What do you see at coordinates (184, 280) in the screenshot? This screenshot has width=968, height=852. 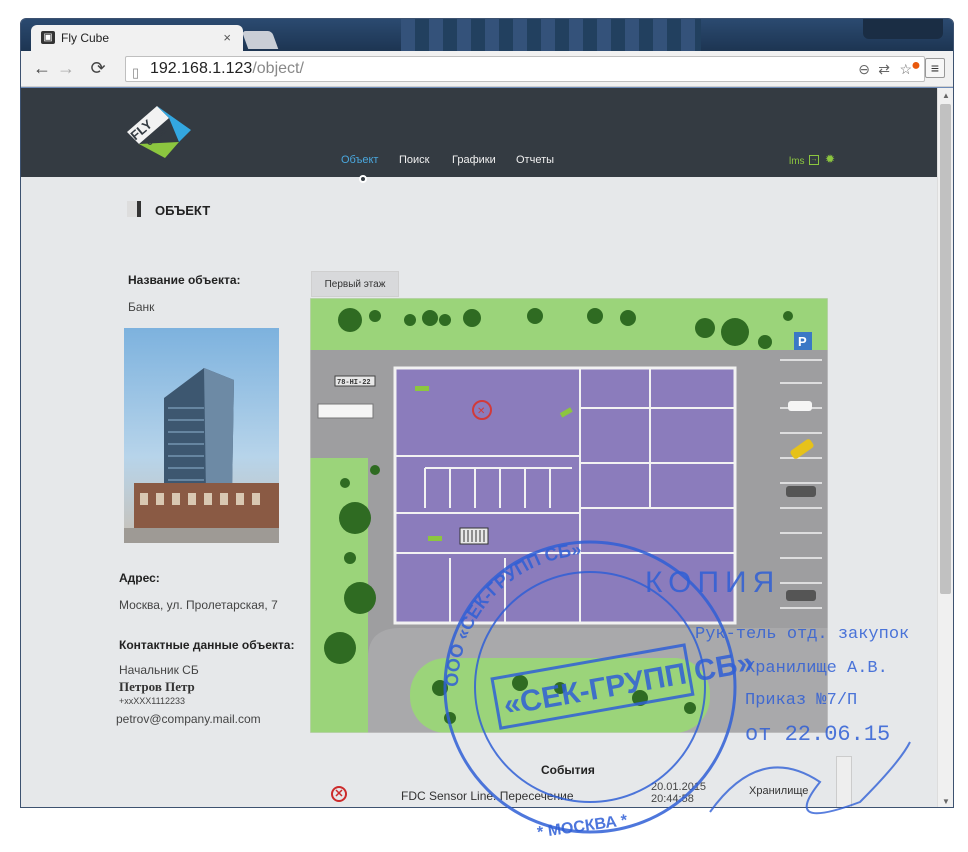 I see `object-name-label: Название объекта:` at bounding box center [184, 280].